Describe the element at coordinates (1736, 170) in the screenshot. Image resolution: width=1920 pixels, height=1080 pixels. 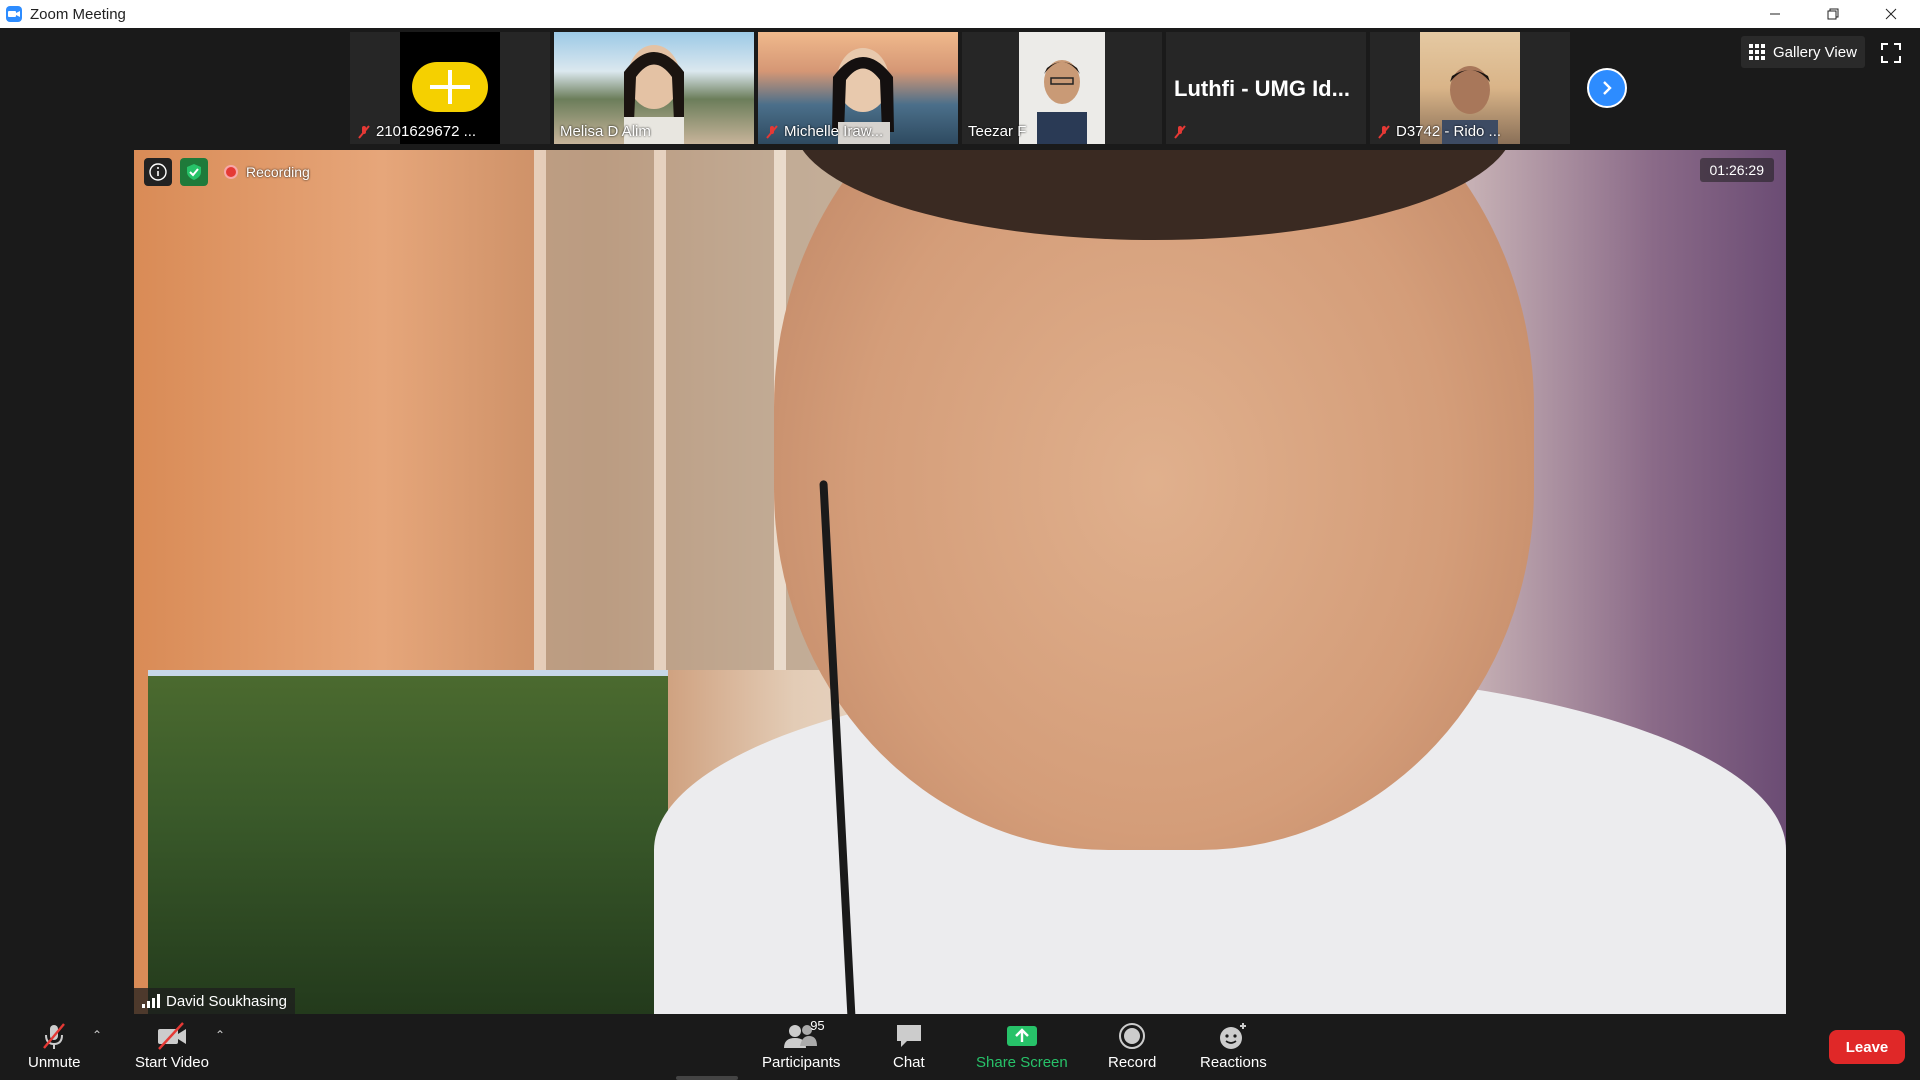
I see `meeting-timer: 01:26:29` at that location.